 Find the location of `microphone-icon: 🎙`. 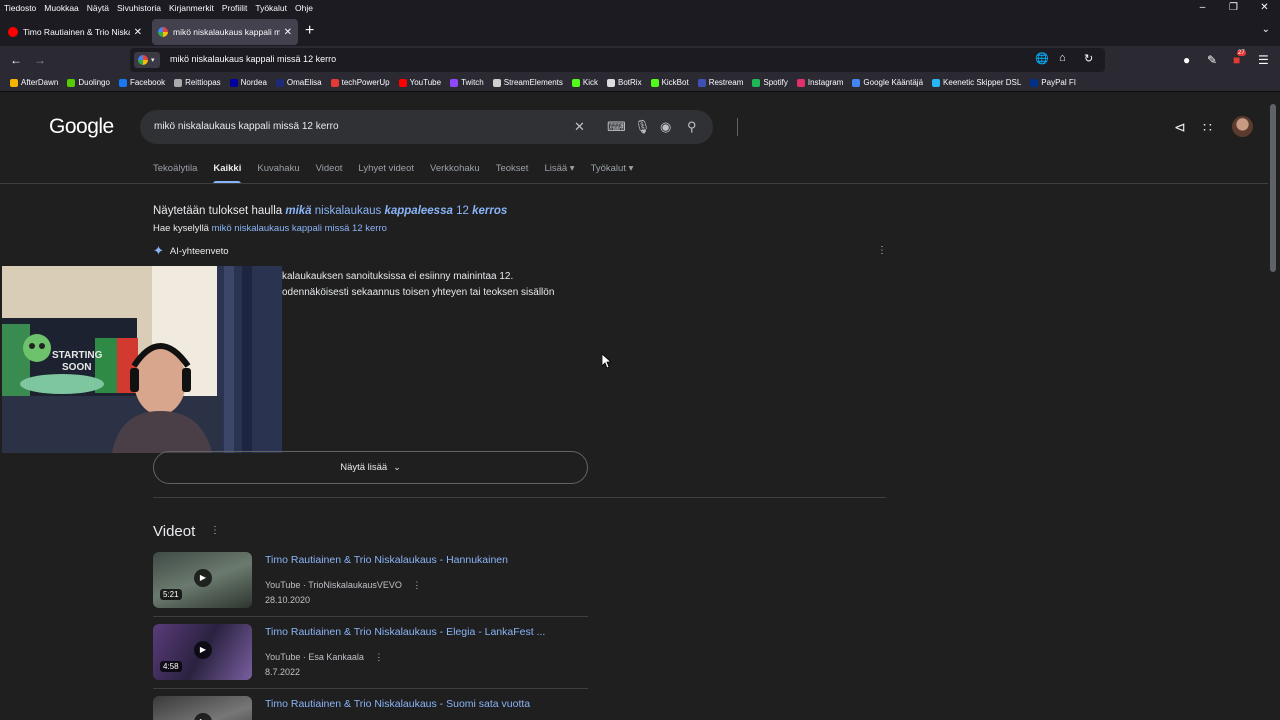

microphone-icon: 🎙 is located at coordinates (642, 127).